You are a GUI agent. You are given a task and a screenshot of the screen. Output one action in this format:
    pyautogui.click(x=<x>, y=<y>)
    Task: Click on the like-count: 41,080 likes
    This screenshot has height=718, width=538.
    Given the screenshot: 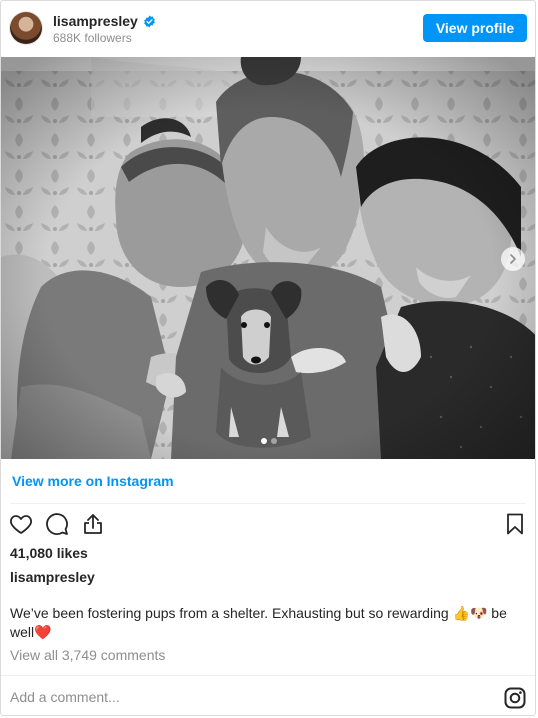 What is the action you would take?
    pyautogui.click(x=49, y=553)
    